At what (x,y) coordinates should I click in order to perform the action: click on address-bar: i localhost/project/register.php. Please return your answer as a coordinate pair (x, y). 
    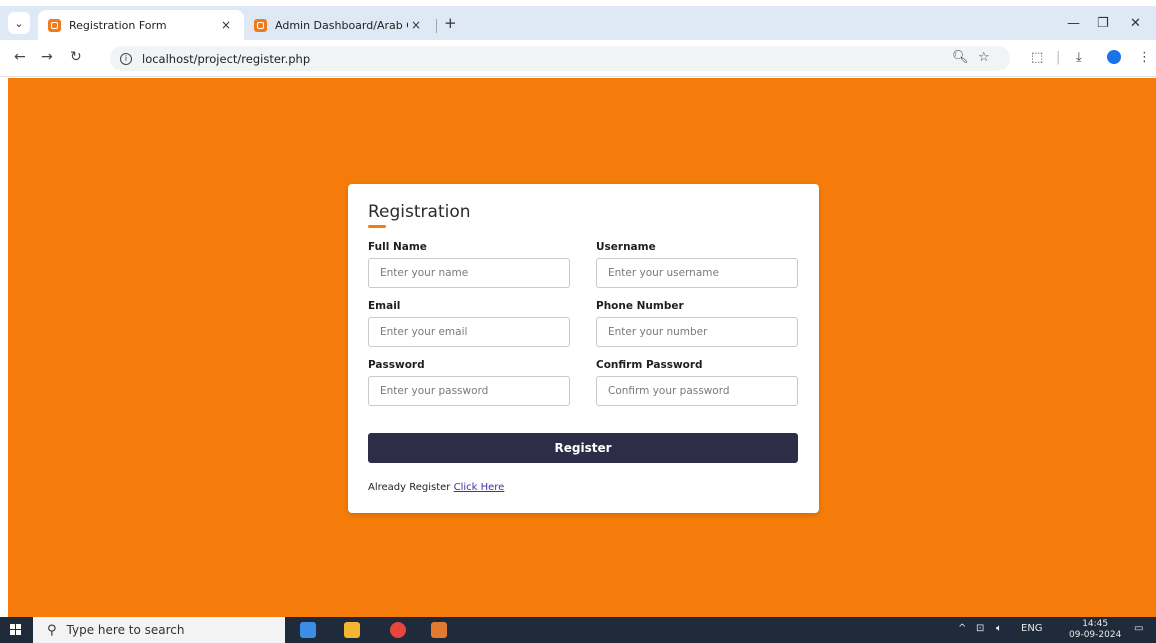
    Looking at the image, I should click on (560, 58).